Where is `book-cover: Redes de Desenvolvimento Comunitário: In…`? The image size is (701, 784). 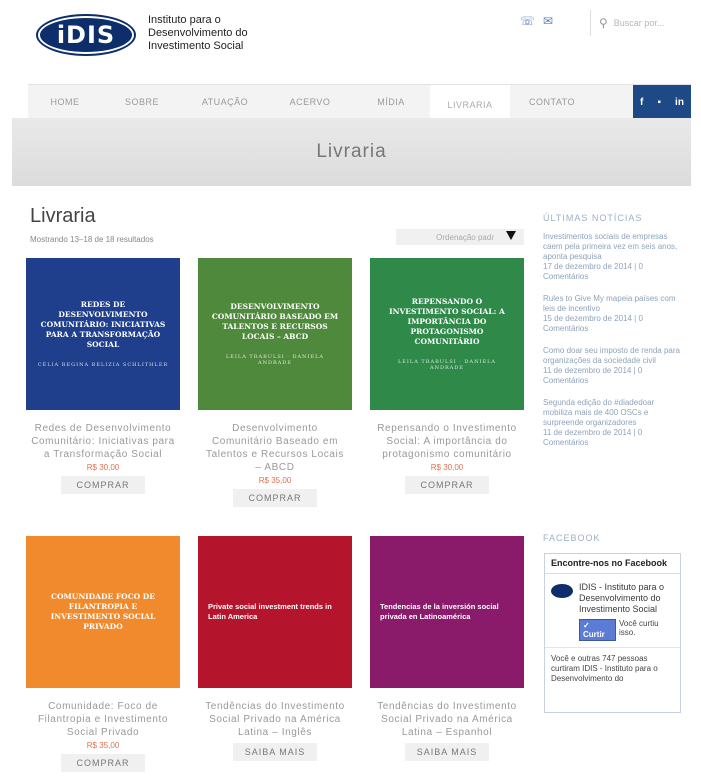
book-cover: Redes de Desenvolvimento Comunitário: In… is located at coordinates (103, 334).